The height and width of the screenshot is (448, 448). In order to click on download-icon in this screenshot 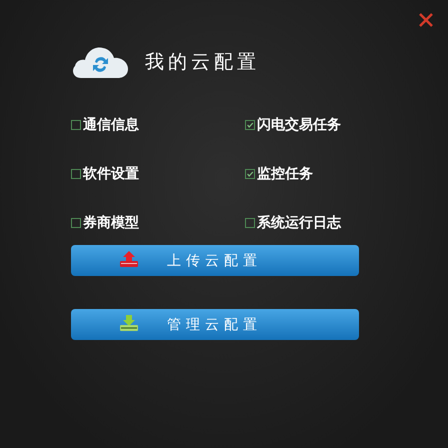, I will do `click(129, 324)`.